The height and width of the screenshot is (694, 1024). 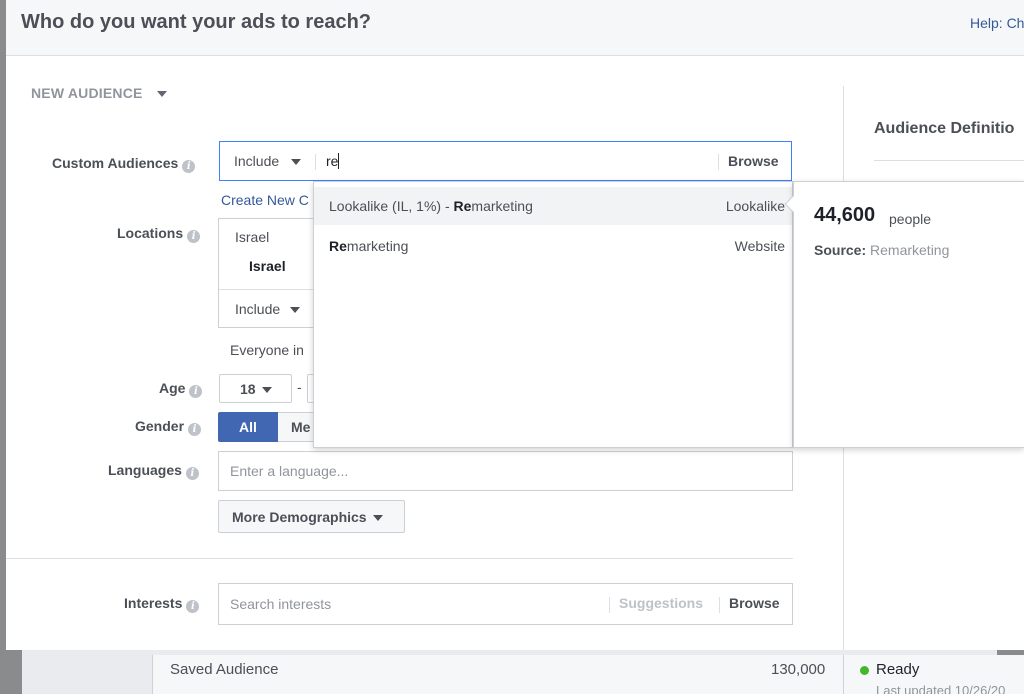 I want to click on interests-label-text: Interests, so click(x=153, y=603).